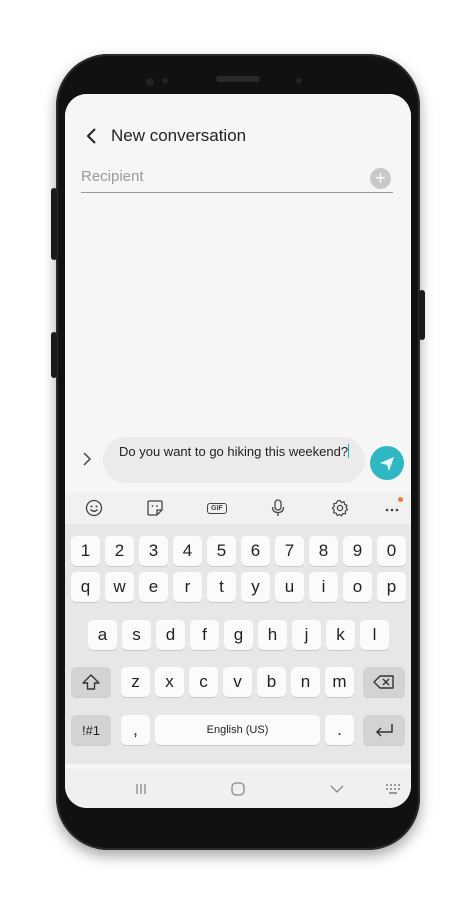 This screenshot has width=476, height=902. I want to click on key: f, so click(204, 635).